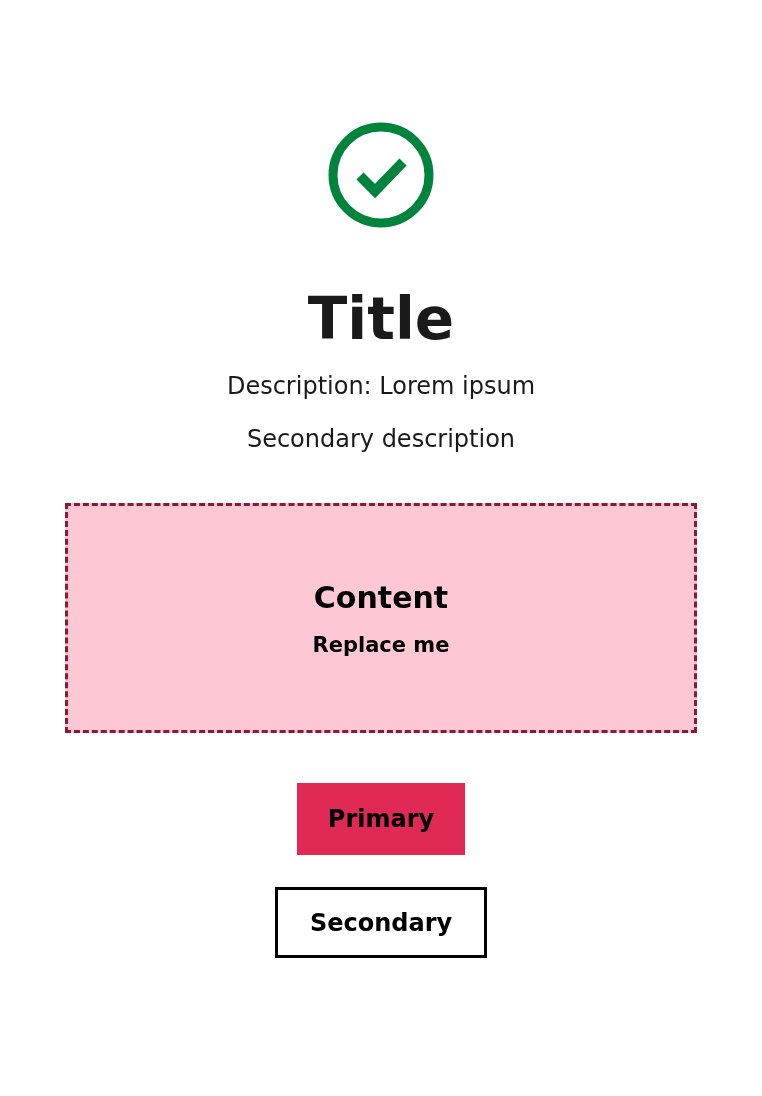  Describe the element at coordinates (381, 175) in the screenshot. I see `check-circle-icon` at that location.